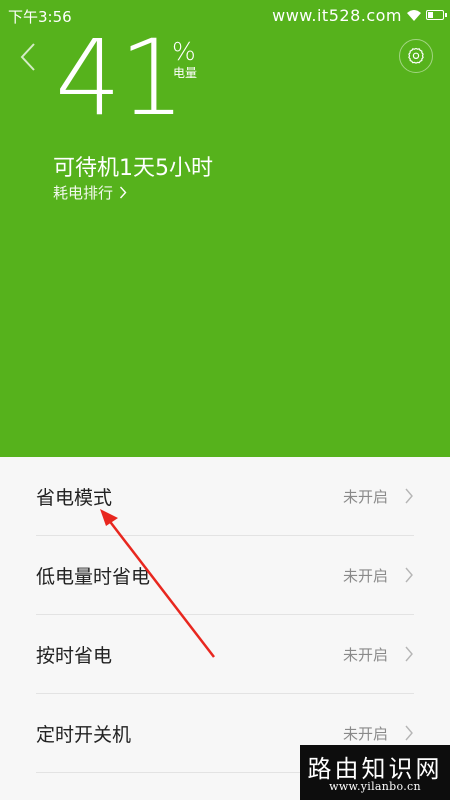 Image resolution: width=450 pixels, height=800 pixels. What do you see at coordinates (133, 168) in the screenshot?
I see `standby-time: 可待机1天5小时` at bounding box center [133, 168].